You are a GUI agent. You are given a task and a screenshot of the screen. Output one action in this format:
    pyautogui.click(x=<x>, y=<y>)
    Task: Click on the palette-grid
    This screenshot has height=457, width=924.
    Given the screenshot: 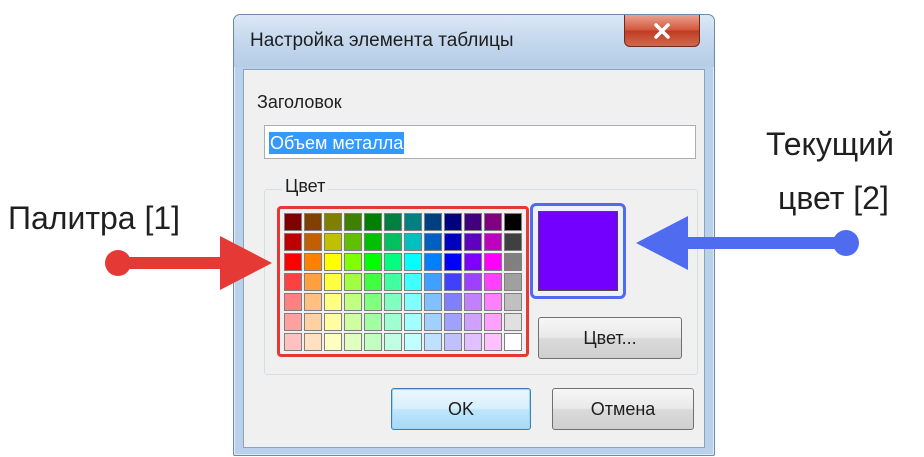 What is the action you would take?
    pyautogui.click(x=403, y=282)
    